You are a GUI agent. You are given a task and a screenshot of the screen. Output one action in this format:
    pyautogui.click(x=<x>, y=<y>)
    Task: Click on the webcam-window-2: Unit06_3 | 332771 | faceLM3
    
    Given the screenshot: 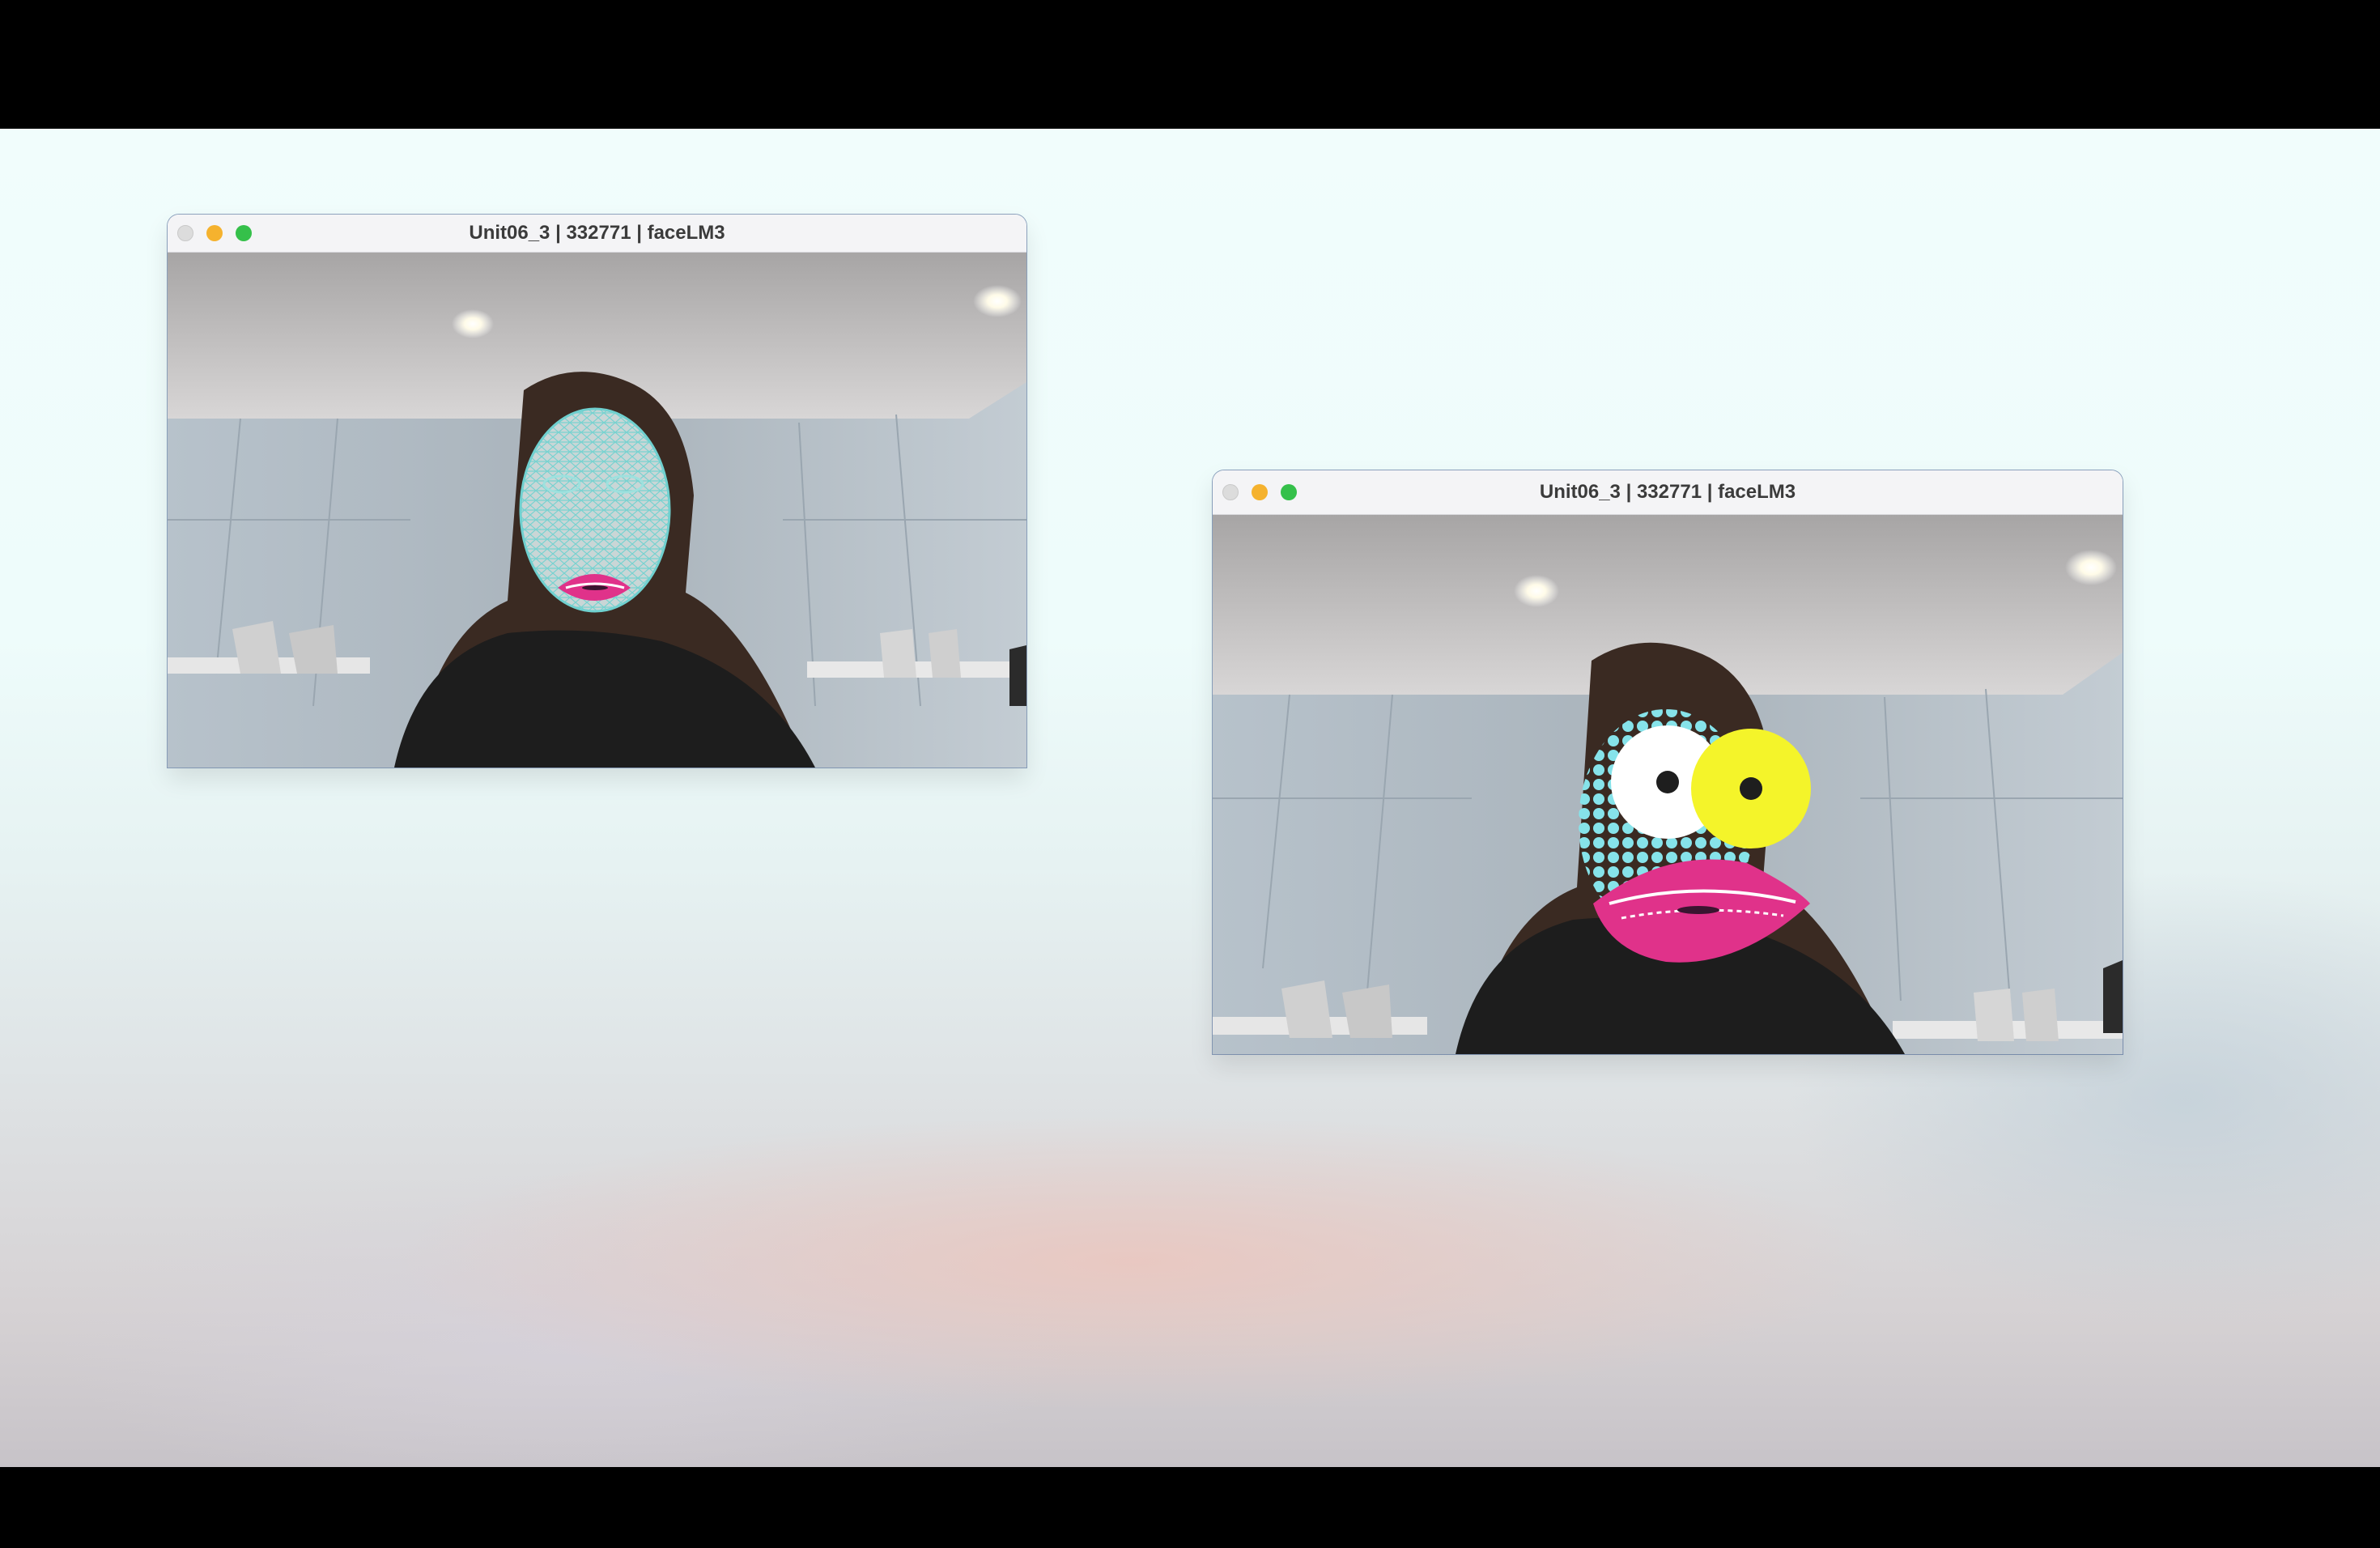 What is the action you would take?
    pyautogui.click(x=1668, y=762)
    